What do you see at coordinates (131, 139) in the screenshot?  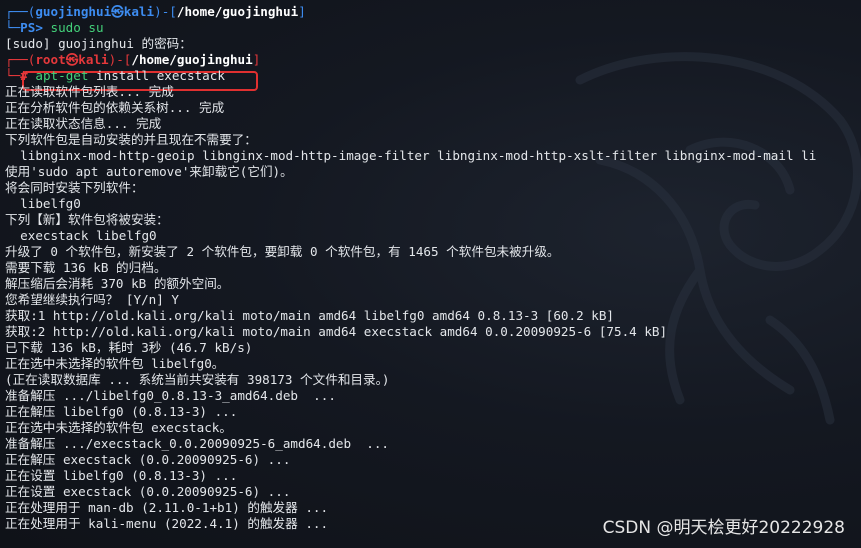 I see `output-line: 下列软件包是自动安装的并且现在不需要了：` at bounding box center [131, 139].